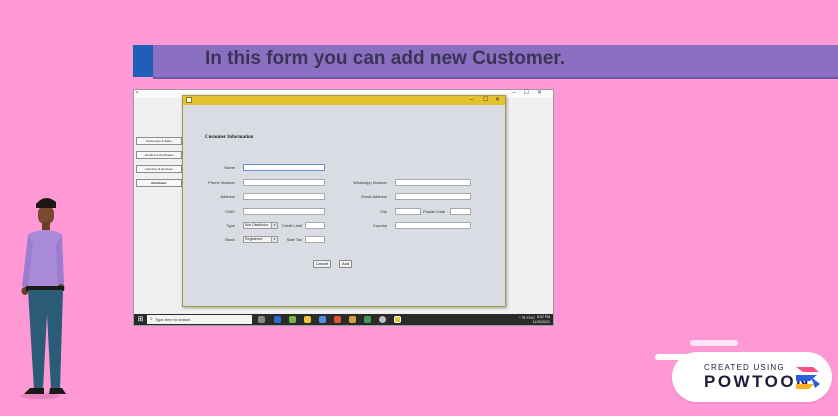  I want to click on banner-title: In this form you can add new Customer., so click(385, 58).